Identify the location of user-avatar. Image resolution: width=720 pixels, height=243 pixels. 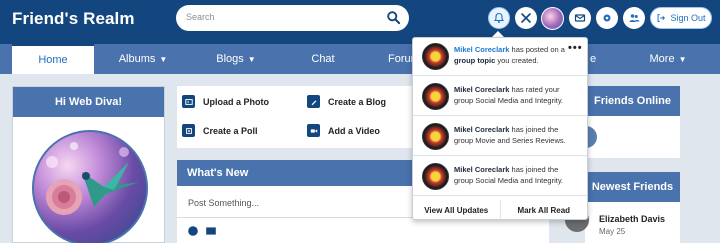
(552, 18).